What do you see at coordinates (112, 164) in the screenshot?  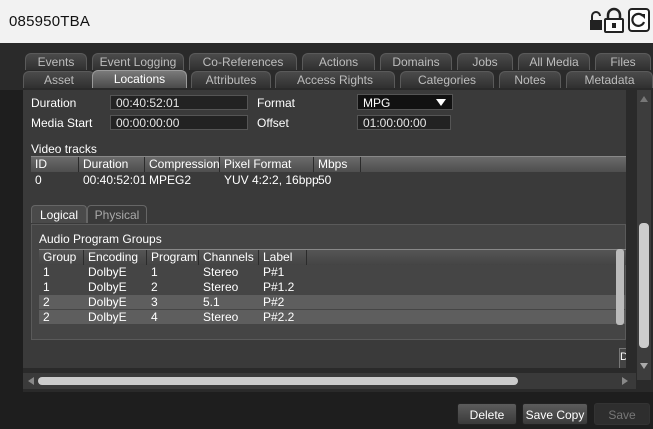 I see `column-header: Duration` at bounding box center [112, 164].